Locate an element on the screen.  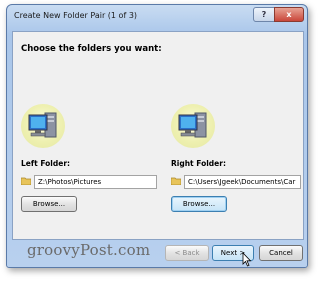
right-folder-label: Right Folder: is located at coordinates (198, 163).